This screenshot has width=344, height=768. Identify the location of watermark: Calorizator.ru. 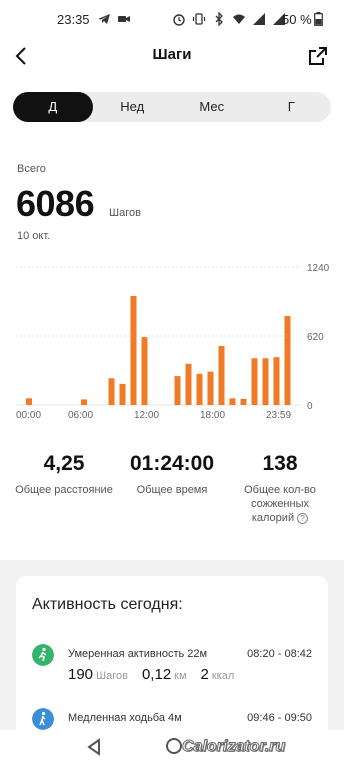
(233, 747).